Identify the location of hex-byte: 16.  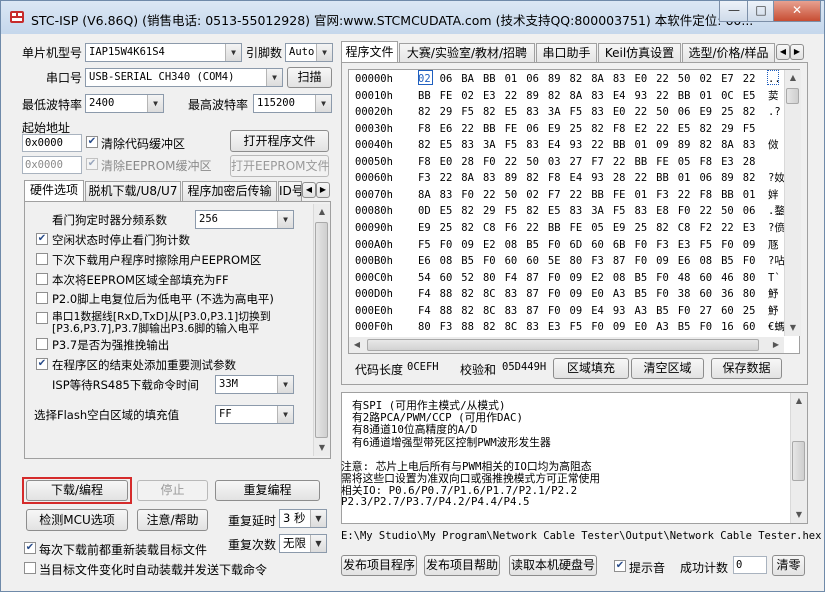
(727, 327).